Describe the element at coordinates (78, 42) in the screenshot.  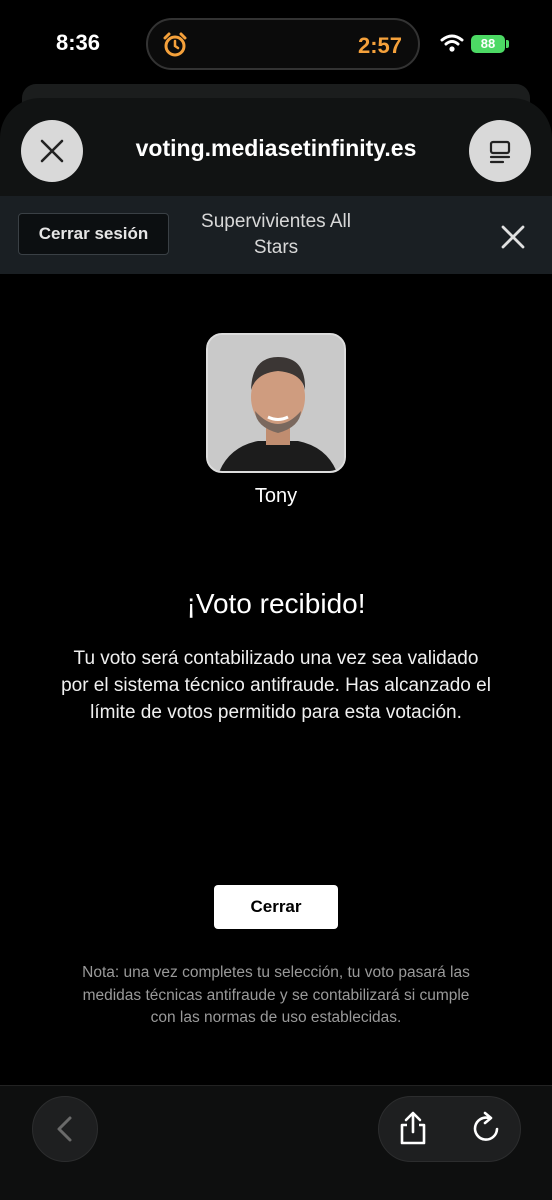
I see `status-time: 8:36` at that location.